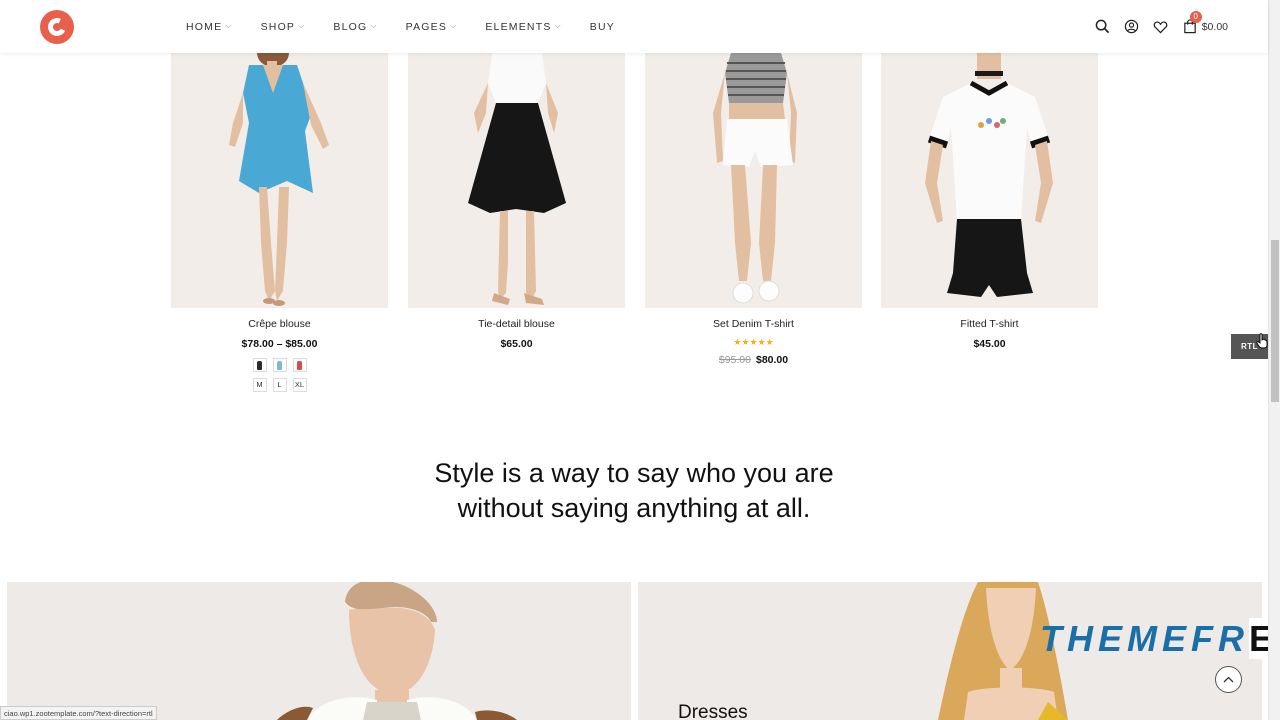 The image size is (1280, 720). What do you see at coordinates (753, 360) in the screenshot?
I see `product-price: $95.00 $80.00` at bounding box center [753, 360].